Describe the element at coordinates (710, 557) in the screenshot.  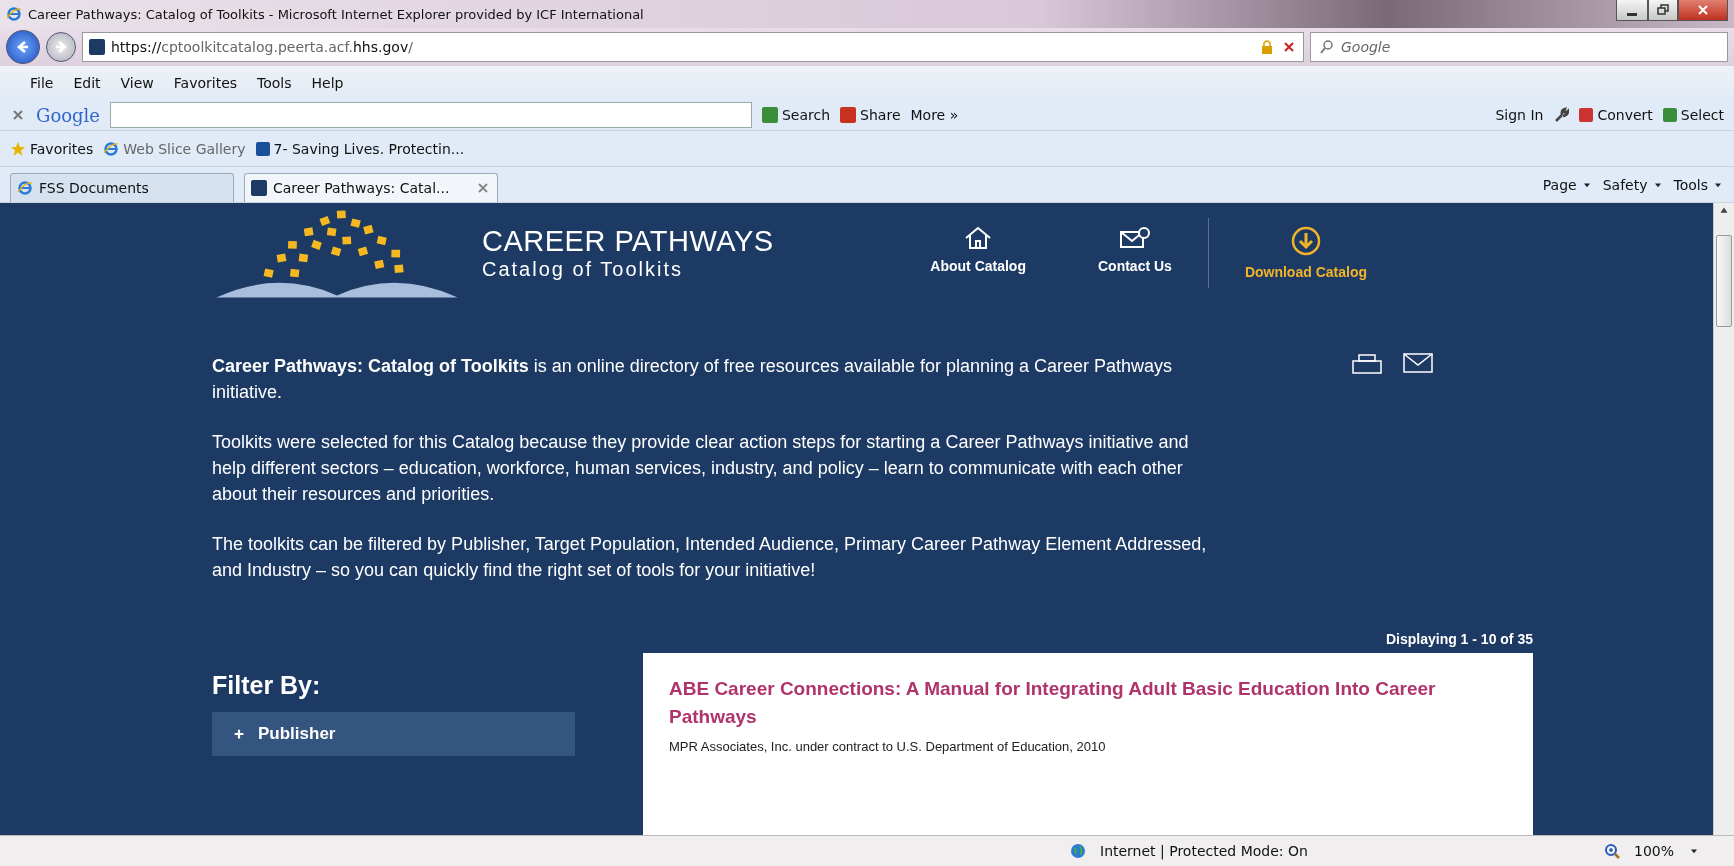
I see `intro-paragraph: The toolkits can be filtered by Publisher, Target Population, Intended Audience, Primary Career Pathway Element Addressed, and Industry – so you can quickly find the right set of tools for your initiative!` at that location.